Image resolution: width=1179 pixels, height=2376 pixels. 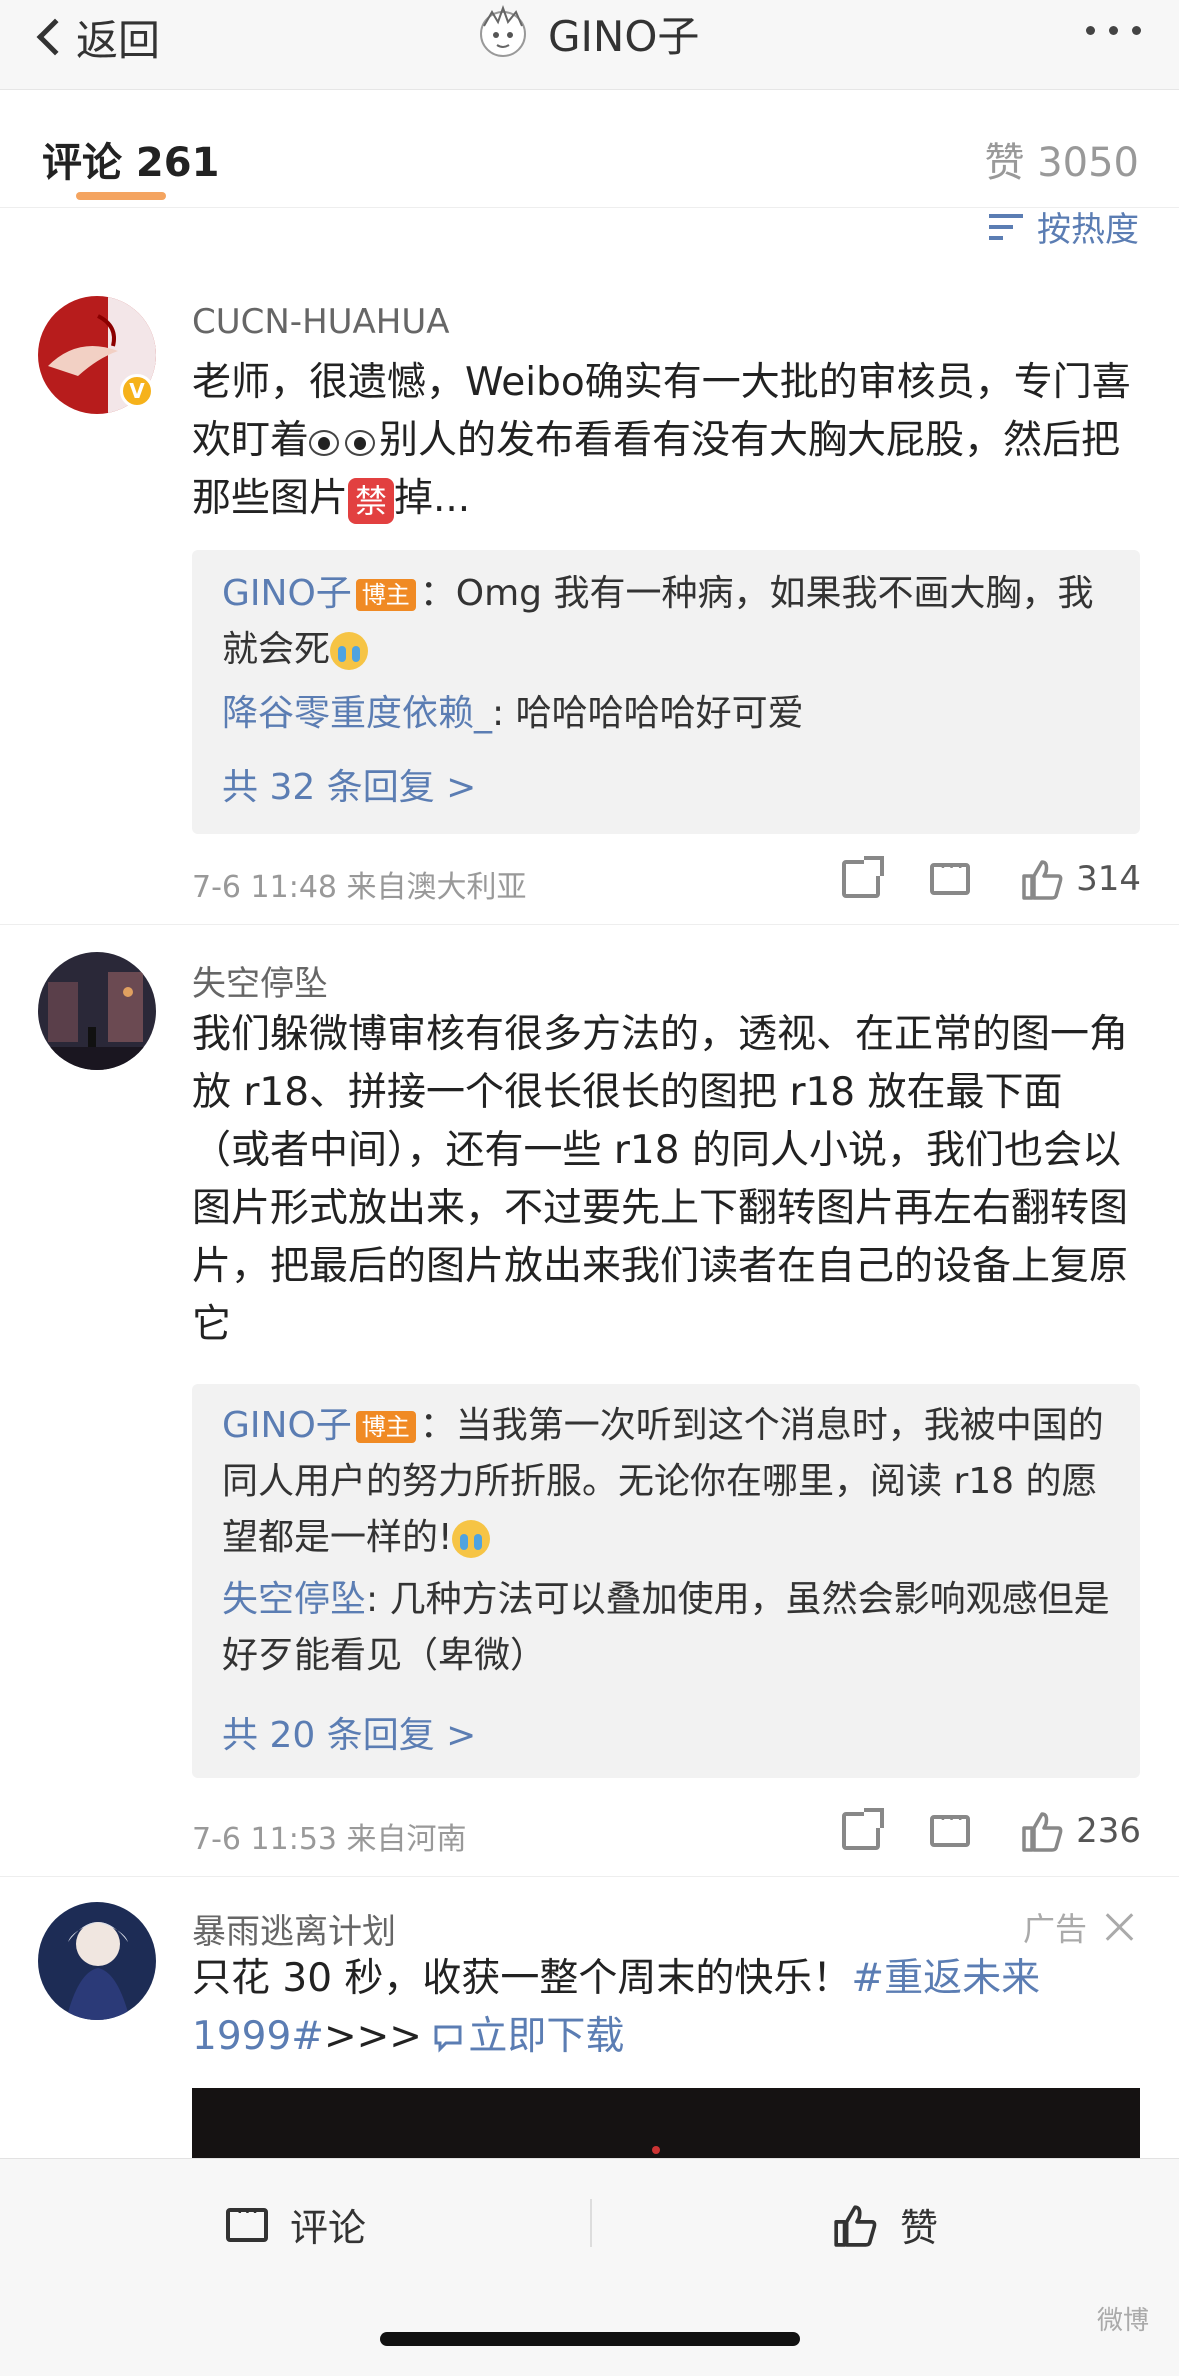 What do you see at coordinates (991, 1828) in the screenshot?
I see `comment-actions: 236` at bounding box center [991, 1828].